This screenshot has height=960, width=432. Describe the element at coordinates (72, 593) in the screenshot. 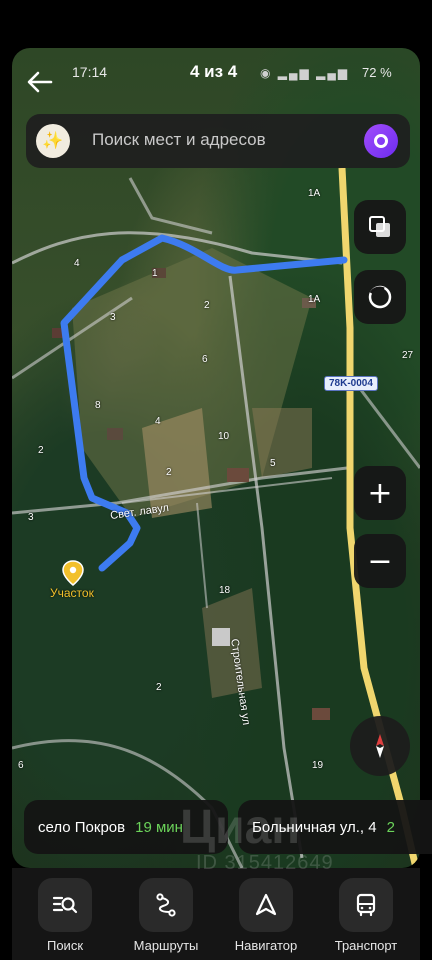

I see `place-pin-label: Участок` at that location.